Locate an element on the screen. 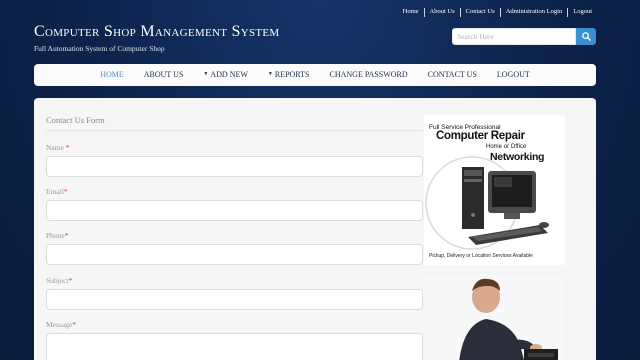  label-text: Message is located at coordinates (59, 324).